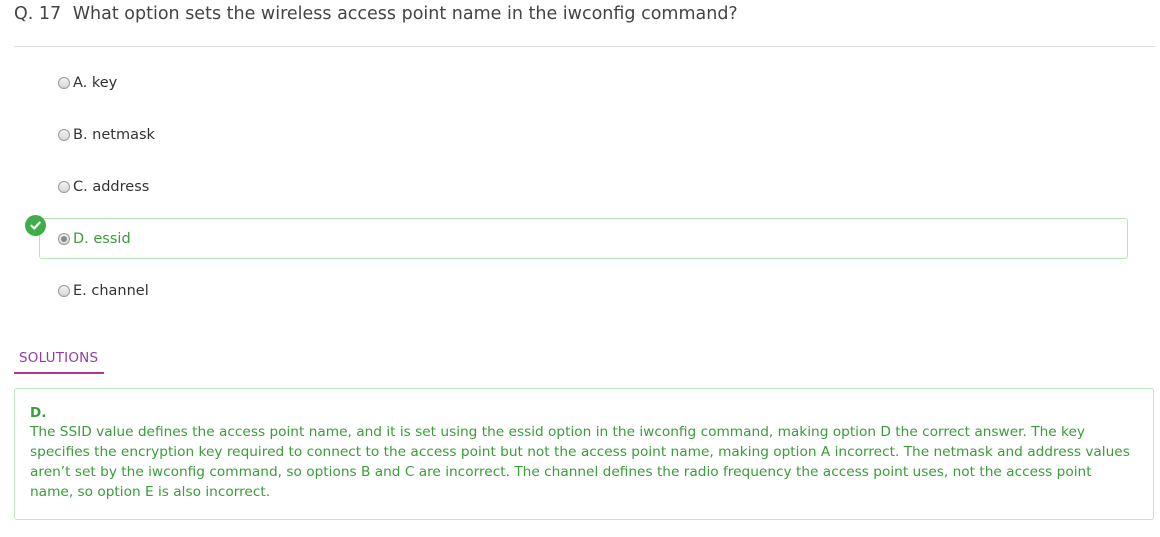  I want to click on option-c: C. address, so click(103, 187).